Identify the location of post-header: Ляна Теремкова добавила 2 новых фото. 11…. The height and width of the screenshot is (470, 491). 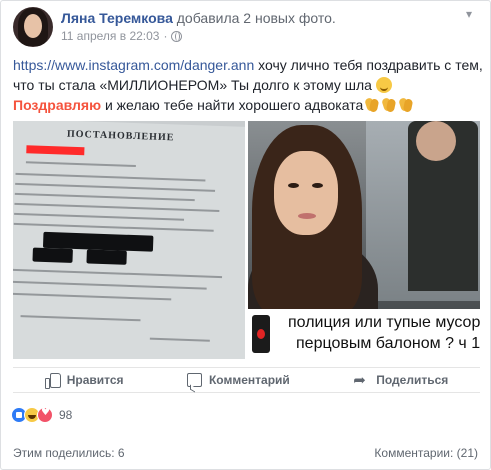
(245, 27).